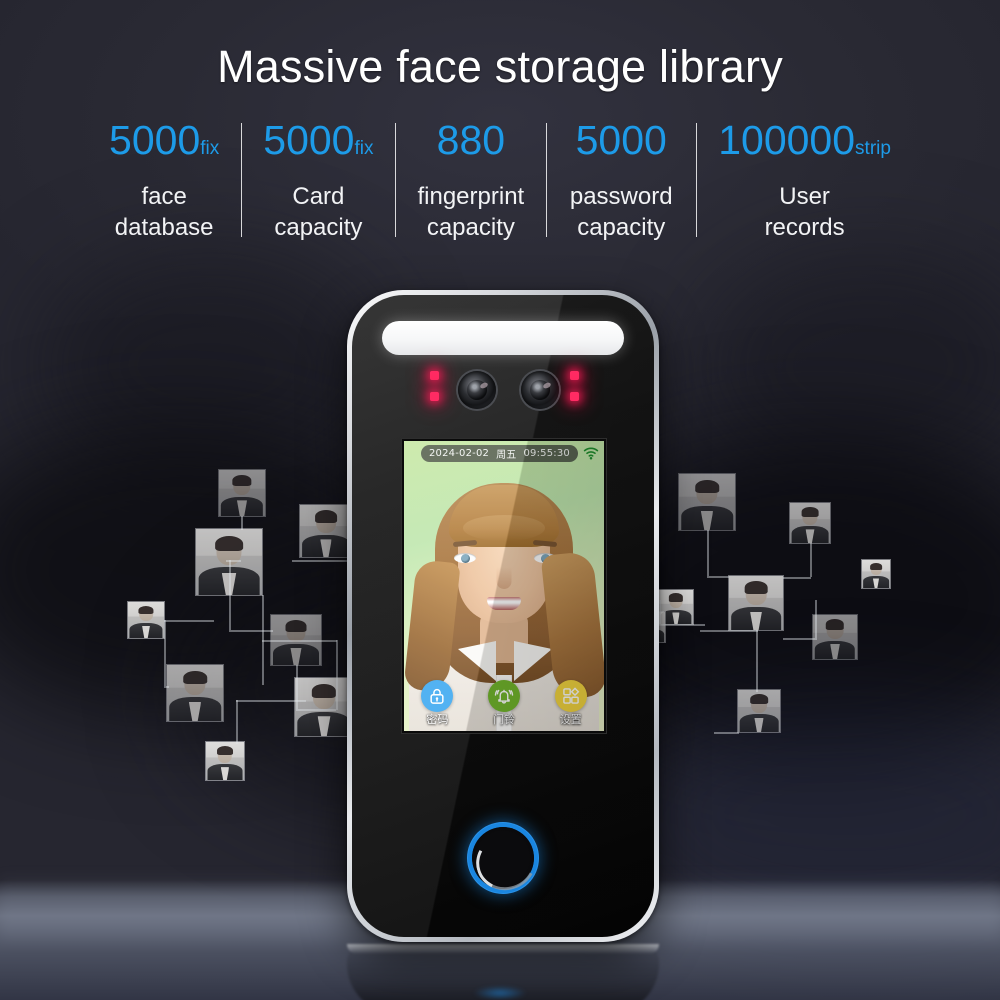 The height and width of the screenshot is (1000, 1000). Describe the element at coordinates (164, 180) in the screenshot. I see `stat-item-0: 5000fix face database` at that location.